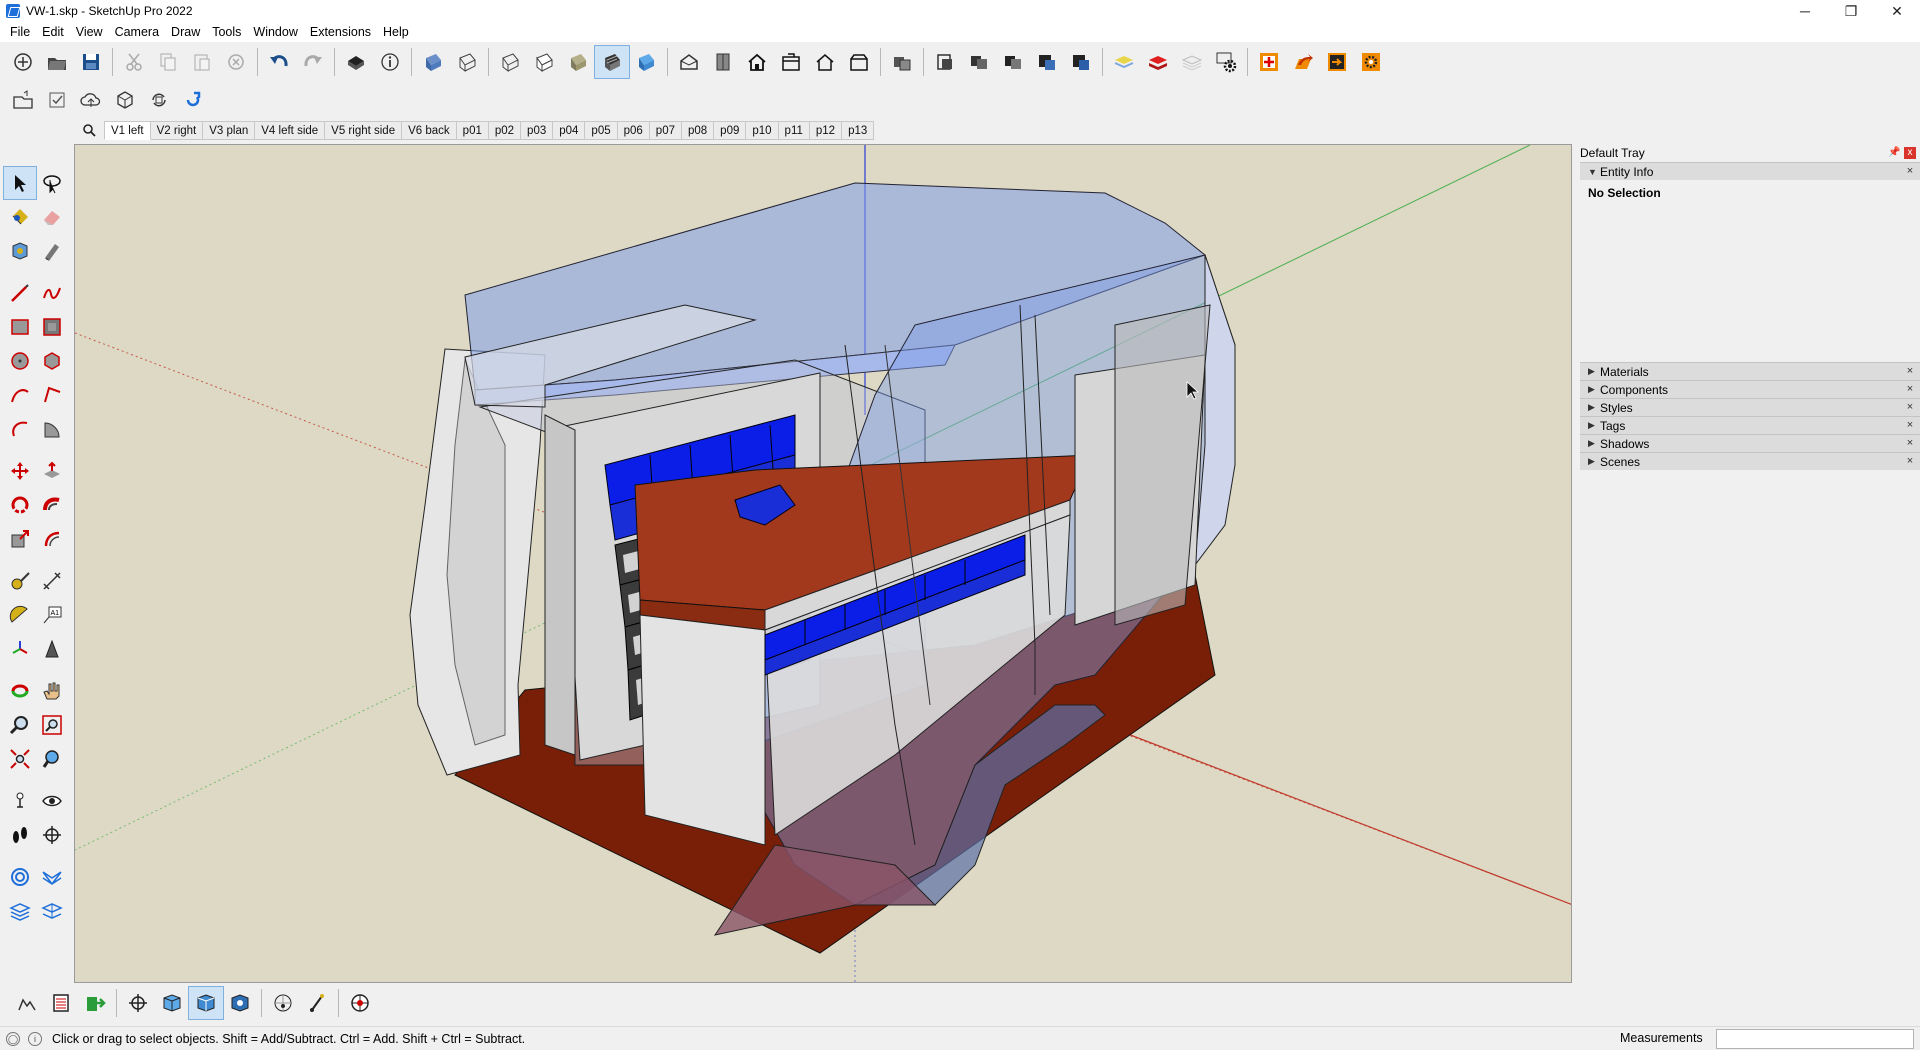 This screenshot has height=1050, width=1920. I want to click on freehand-tool-icon, so click(52, 293).